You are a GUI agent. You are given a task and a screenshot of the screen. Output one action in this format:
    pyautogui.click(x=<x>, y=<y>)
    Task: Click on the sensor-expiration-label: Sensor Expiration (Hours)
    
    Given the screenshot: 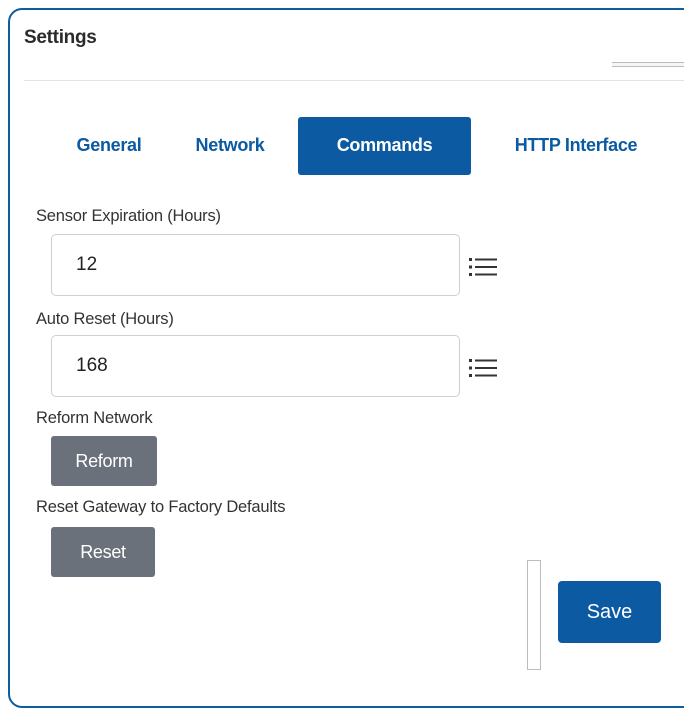 What is the action you would take?
    pyautogui.click(x=128, y=216)
    